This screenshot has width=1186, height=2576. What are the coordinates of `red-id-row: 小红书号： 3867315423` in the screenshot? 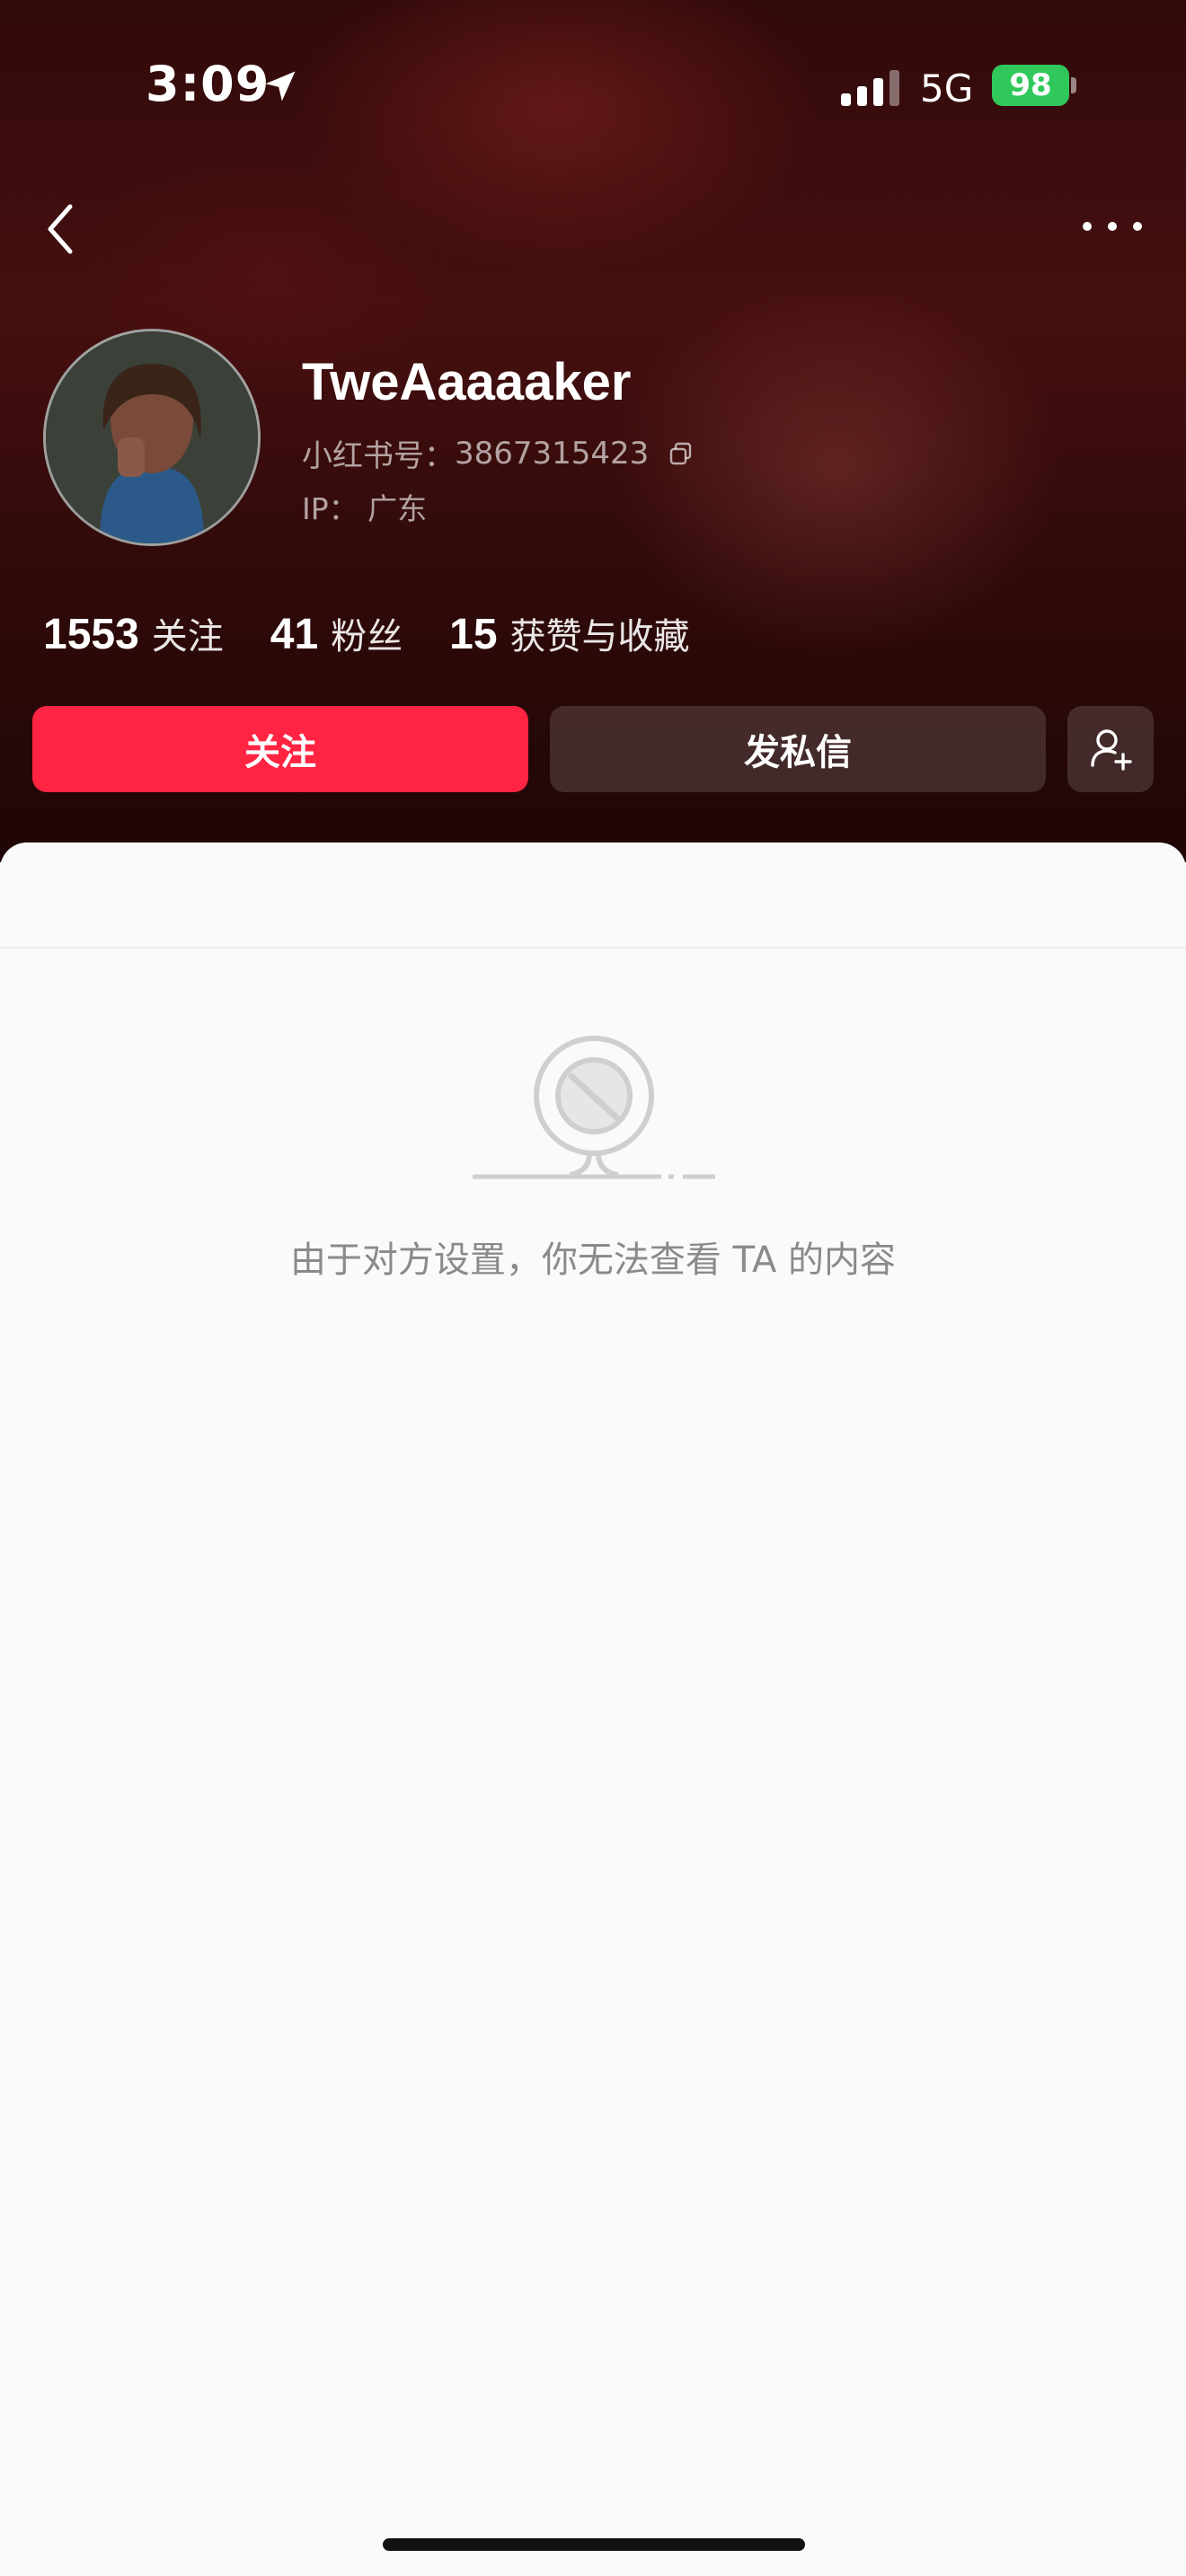 It's located at (498, 453).